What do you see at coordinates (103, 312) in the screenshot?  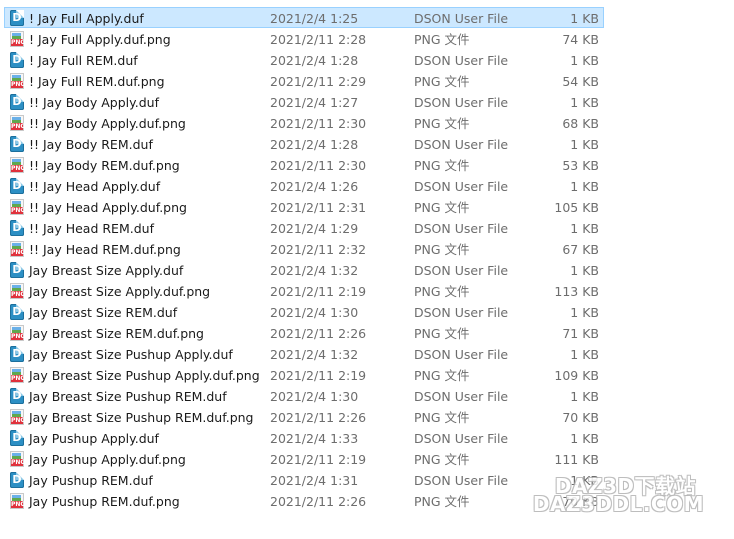 I see `file-name: Jay Breast Size REM.duf` at bounding box center [103, 312].